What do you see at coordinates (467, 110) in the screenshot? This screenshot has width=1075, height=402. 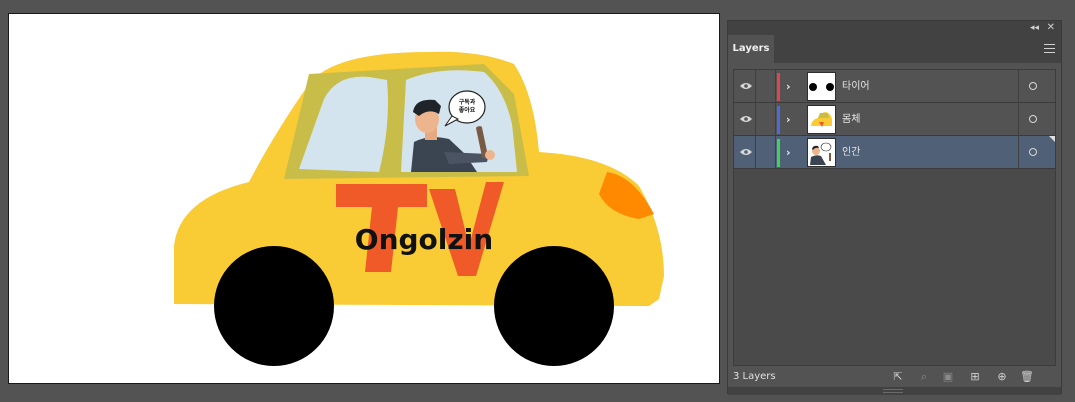 I see `speech-bubble-text-2: 좋아요` at bounding box center [467, 110].